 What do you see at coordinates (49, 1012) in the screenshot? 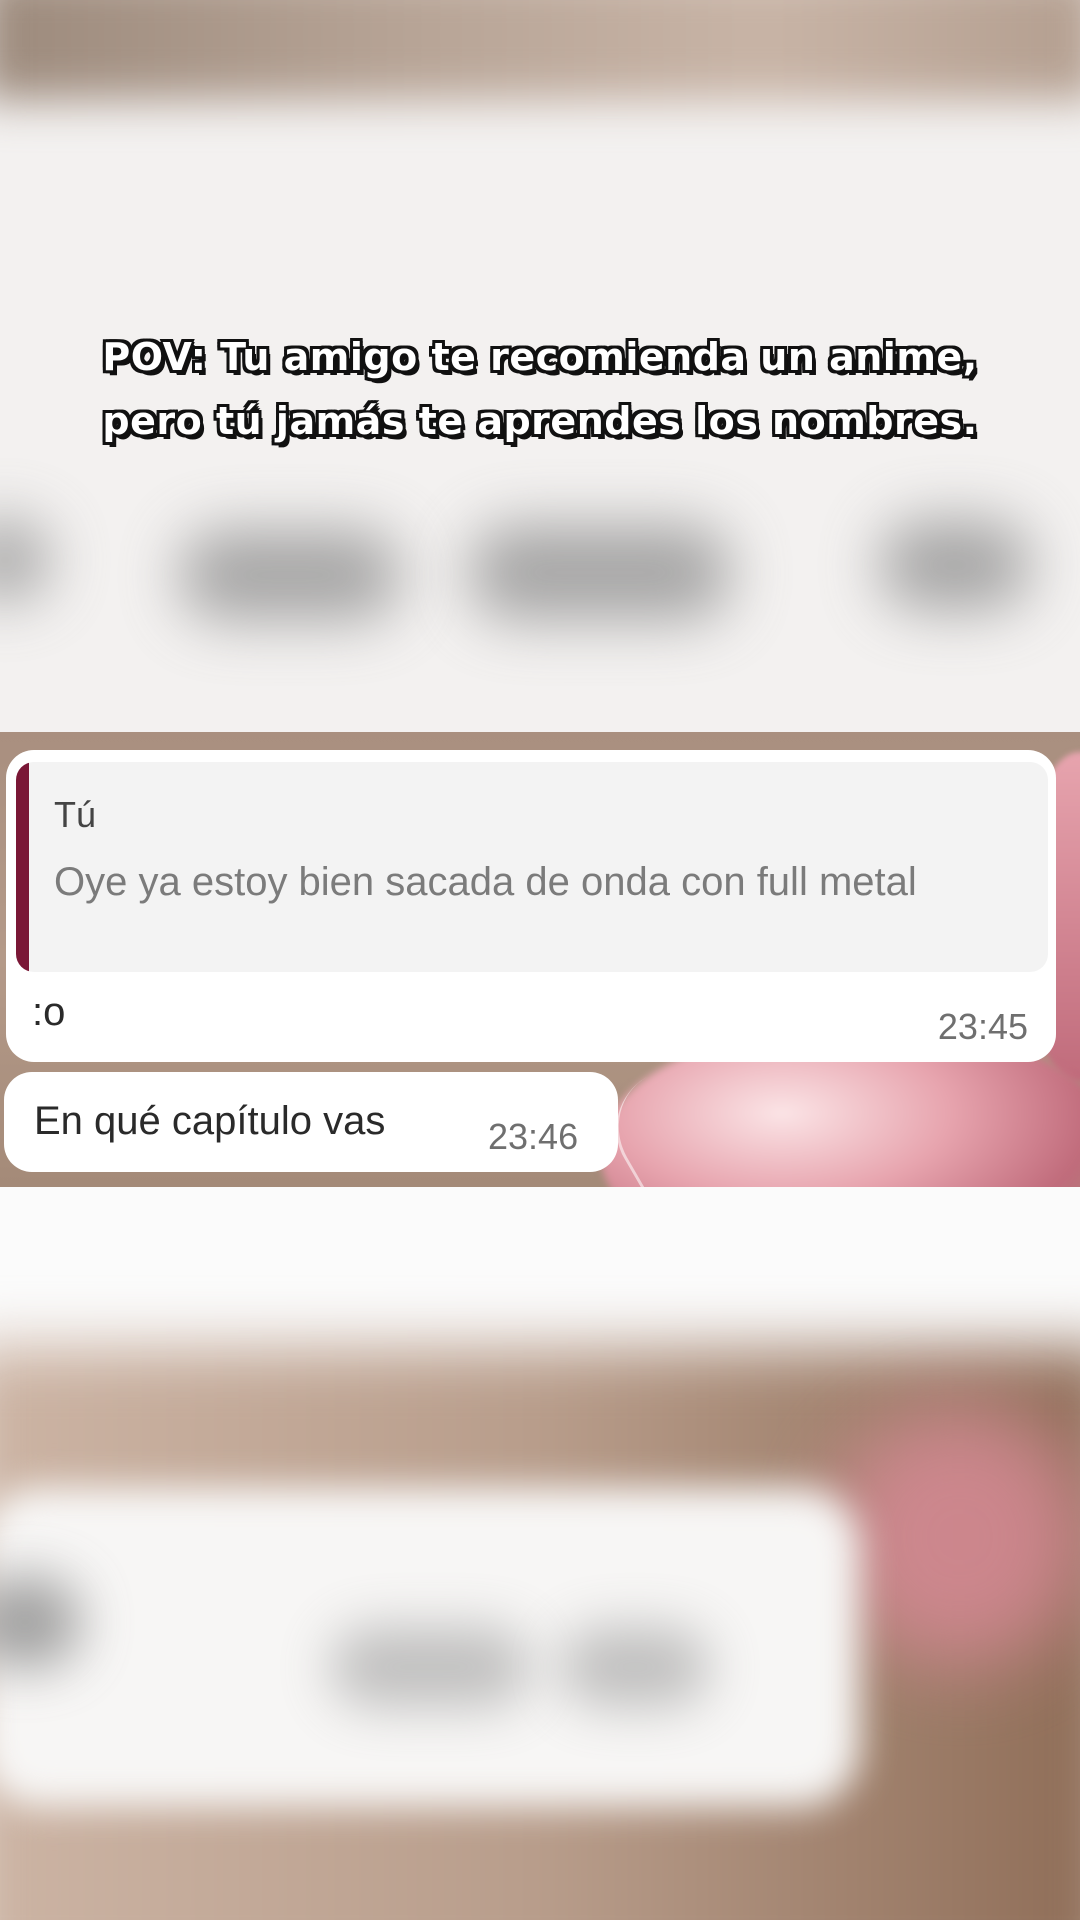
I see `message-text: :o` at bounding box center [49, 1012].